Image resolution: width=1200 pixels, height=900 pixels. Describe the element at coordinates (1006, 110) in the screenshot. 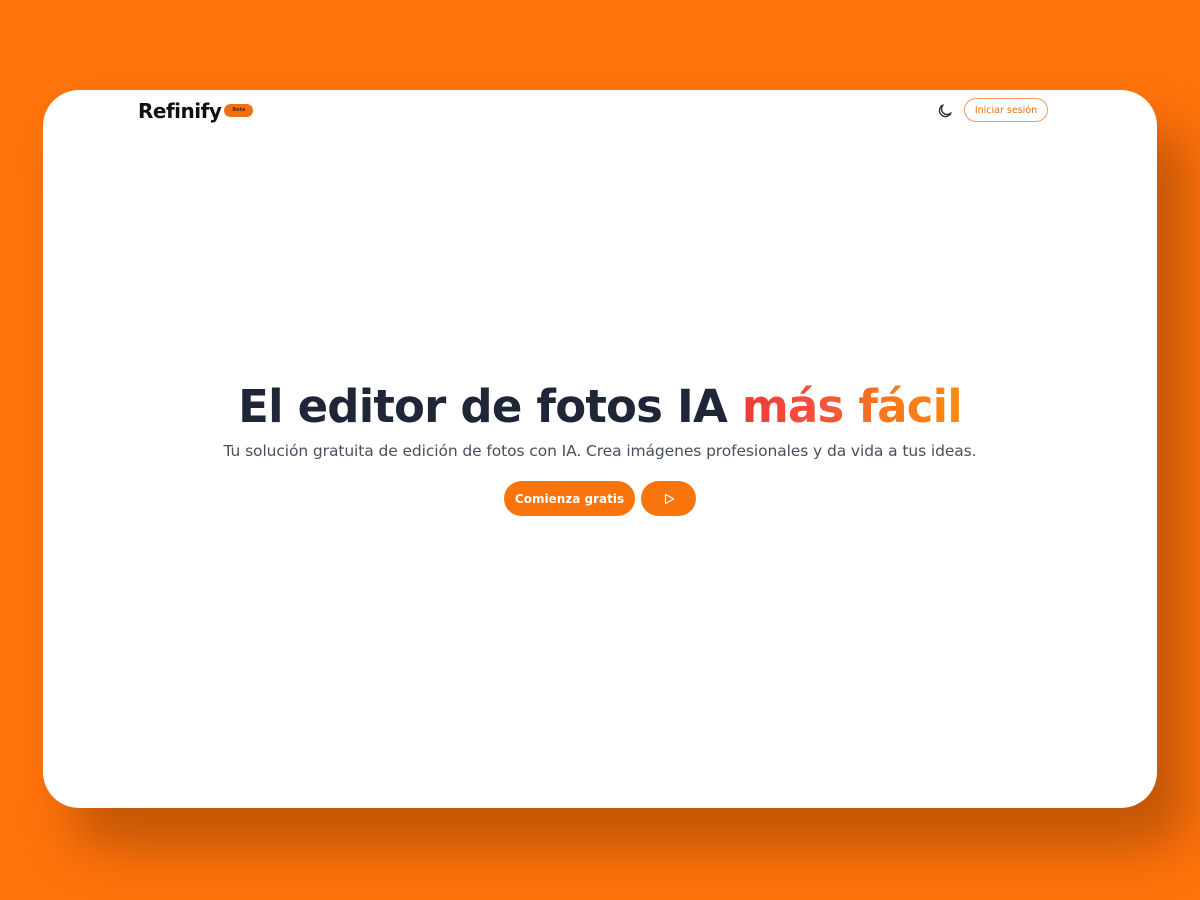

I see `login-button: Iniciar sesión` at that location.